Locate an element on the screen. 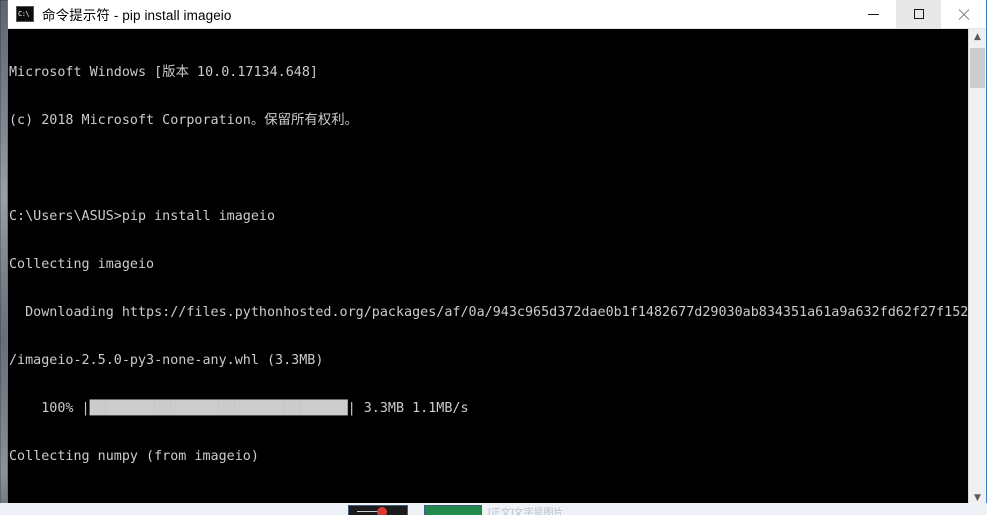 This screenshot has height=515, width=987. vertical-scrollbar: ▲ ▼ is located at coordinates (977, 268).